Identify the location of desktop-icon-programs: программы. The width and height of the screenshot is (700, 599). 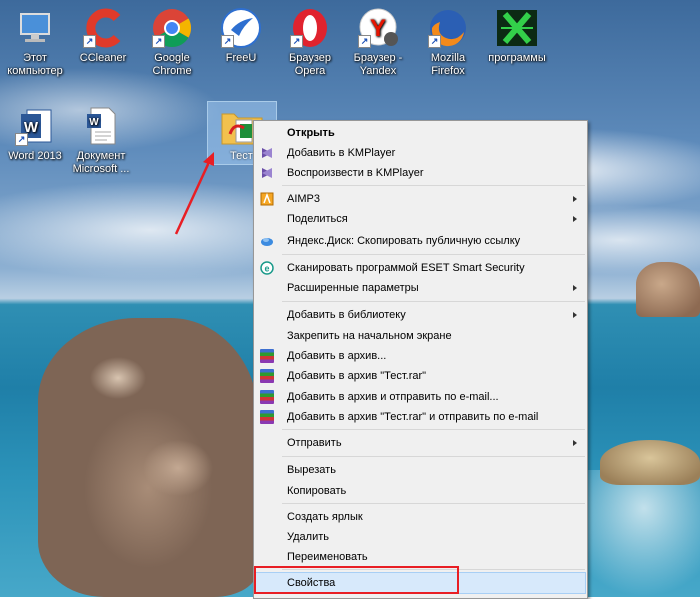
(517, 35).